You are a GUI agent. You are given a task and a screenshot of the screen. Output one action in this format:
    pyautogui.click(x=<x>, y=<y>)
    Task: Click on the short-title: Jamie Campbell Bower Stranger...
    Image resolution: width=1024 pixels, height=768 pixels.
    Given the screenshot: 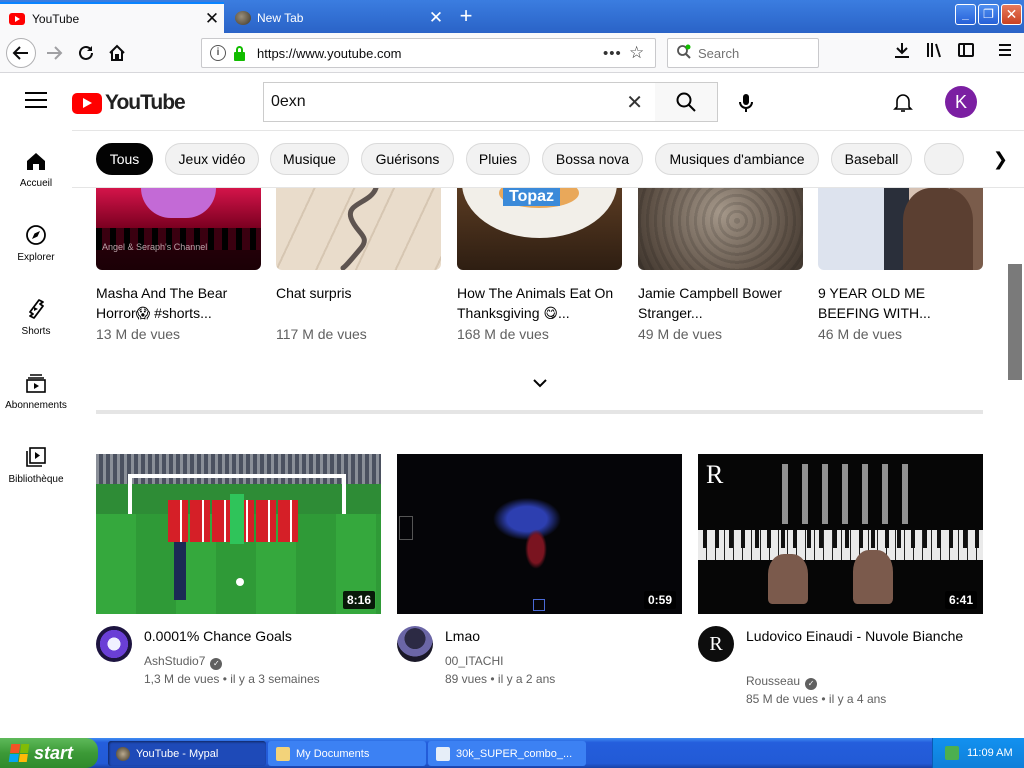 What is the action you would take?
    pyautogui.click(x=720, y=303)
    